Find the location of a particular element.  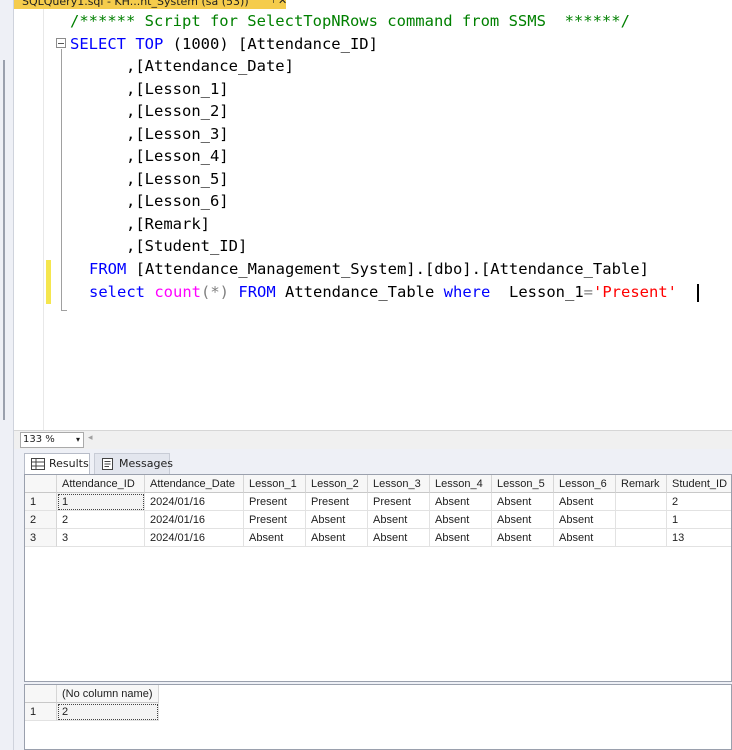

function-count: count is located at coordinates (178, 292).